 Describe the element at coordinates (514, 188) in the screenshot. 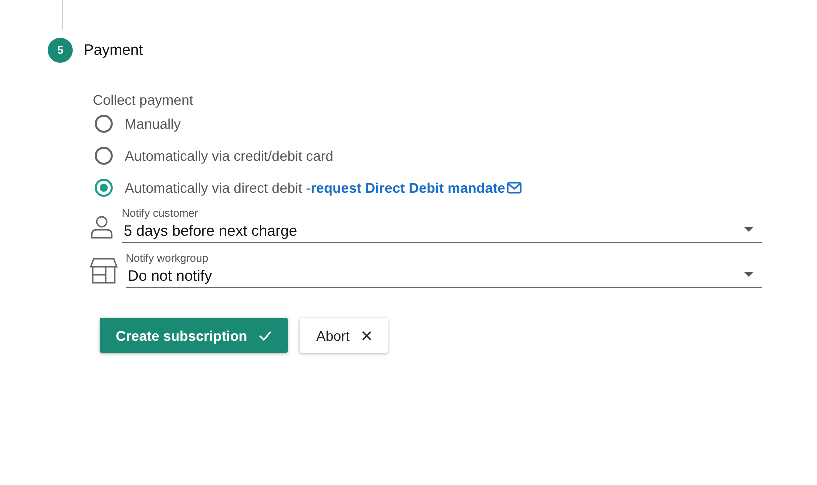

I see `envelope-icon` at that location.